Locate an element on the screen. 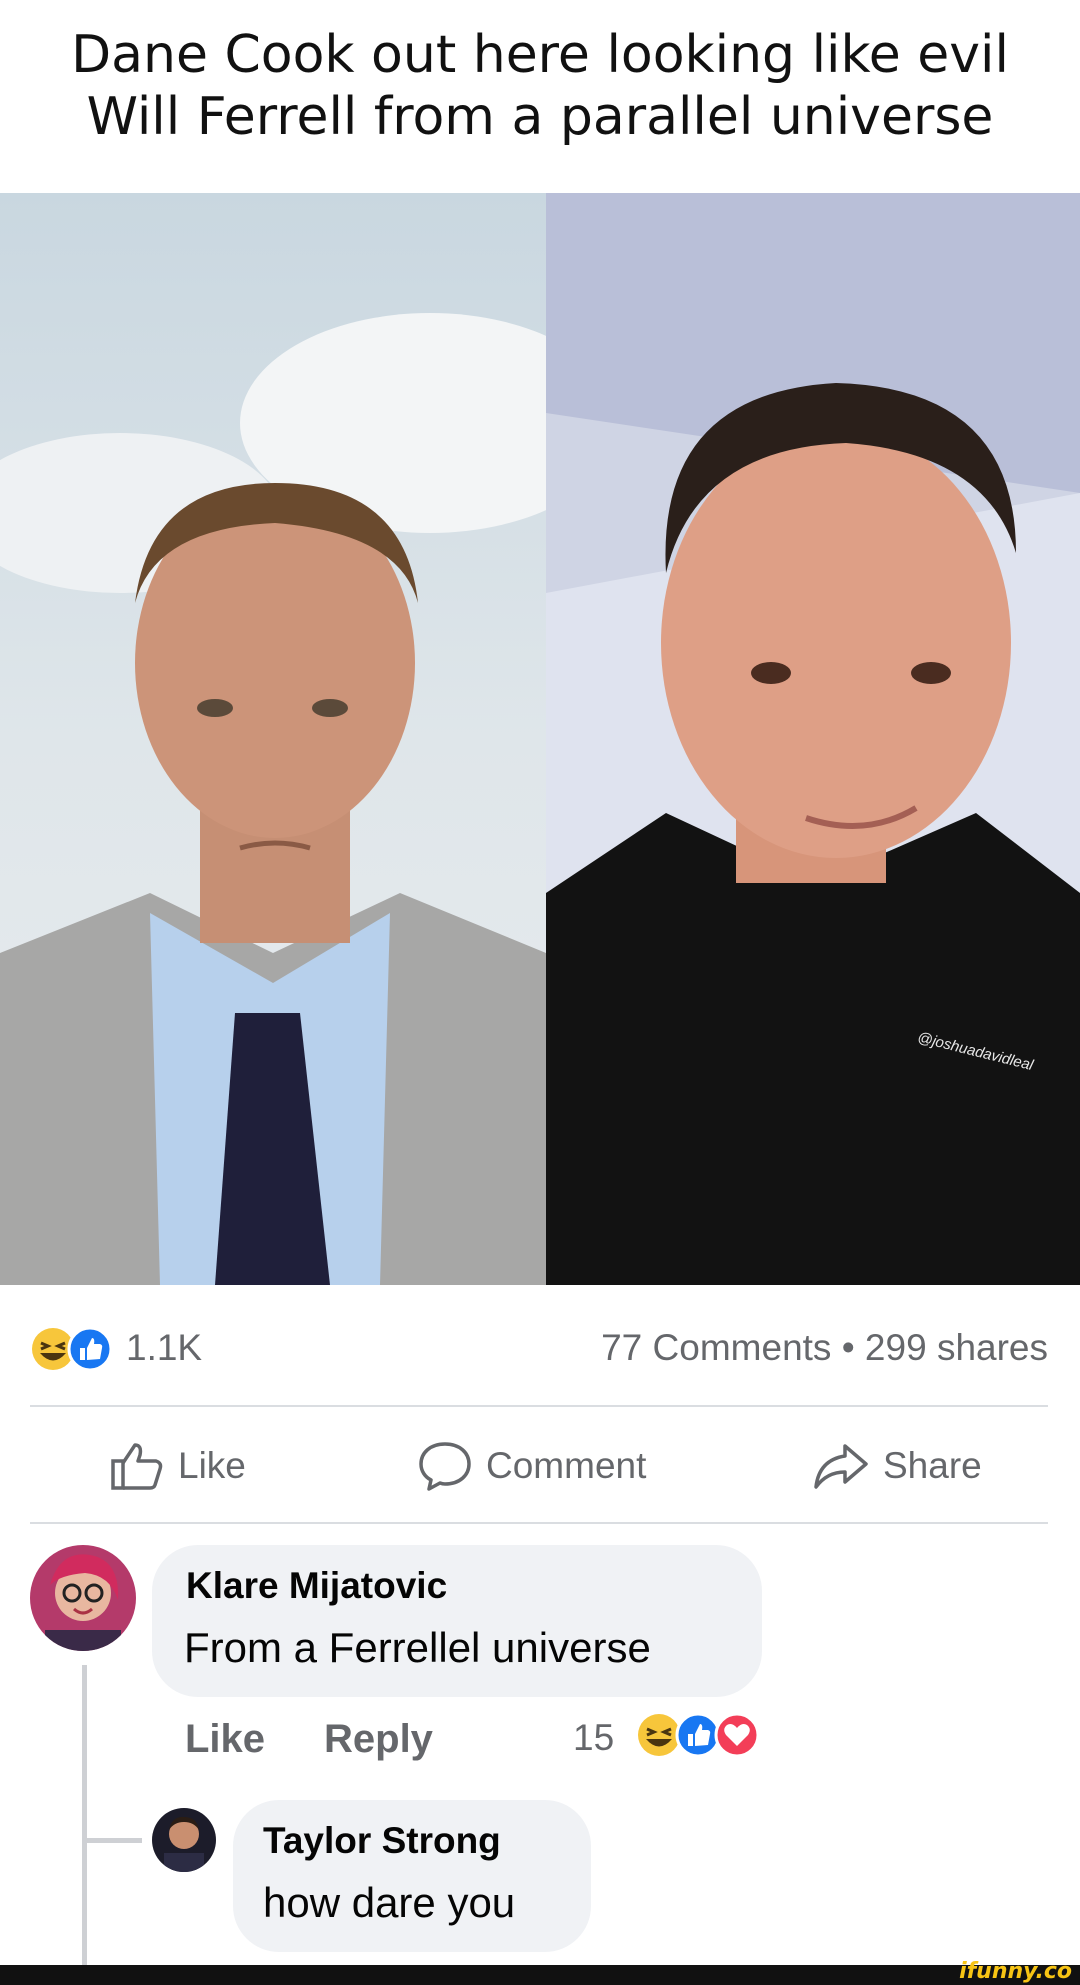 Image resolution: width=1080 pixels, height=1985 pixels. comment-author: Taylor Strong is located at coordinates (382, 1841).